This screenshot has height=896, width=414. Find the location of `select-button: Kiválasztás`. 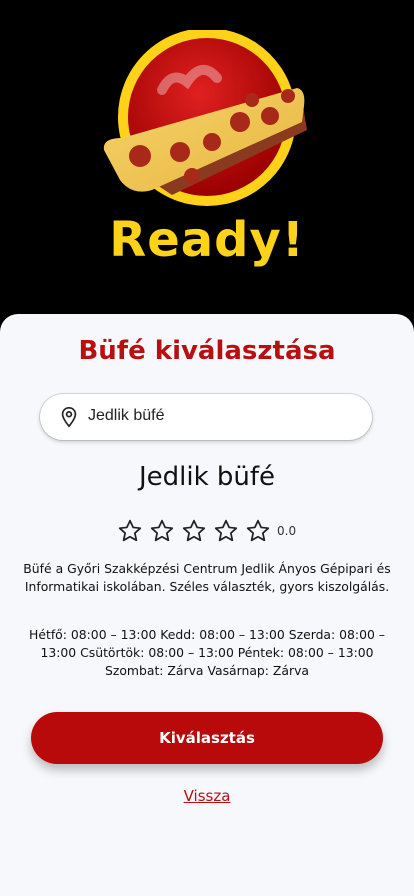

select-button: Kiválasztás is located at coordinates (207, 738).